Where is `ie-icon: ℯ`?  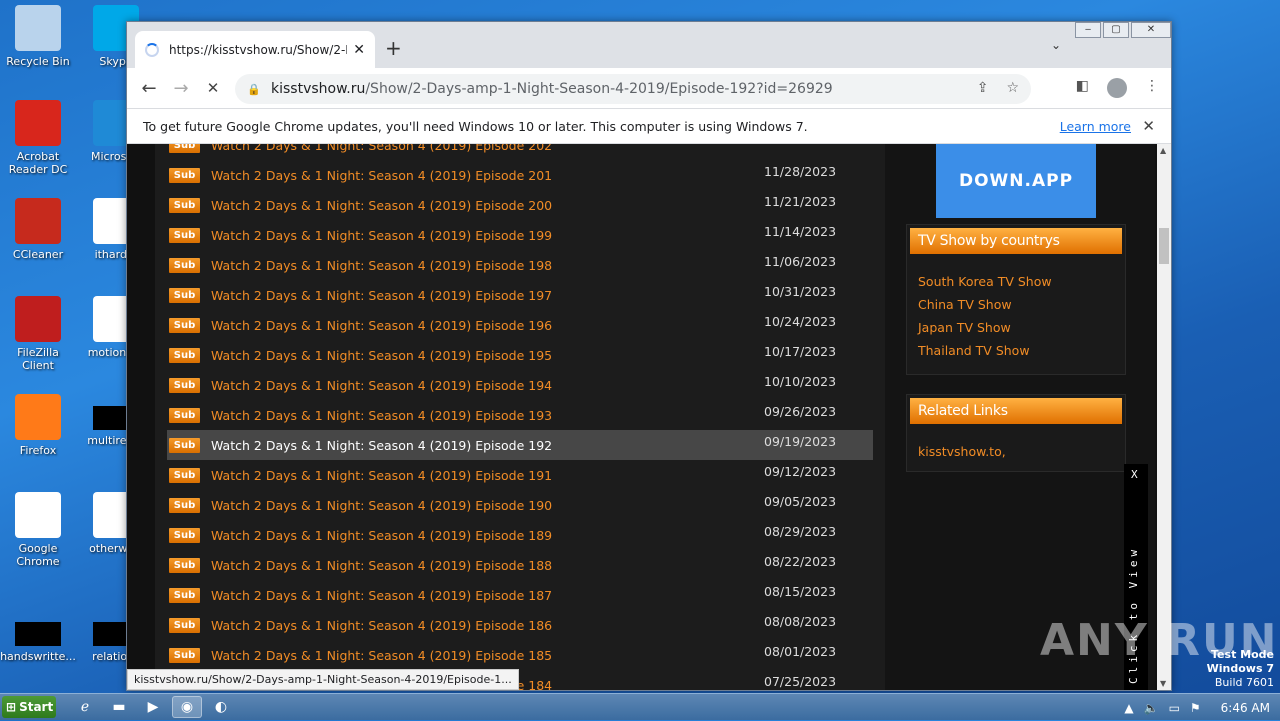
ie-icon: ℯ is located at coordinates (85, 707).